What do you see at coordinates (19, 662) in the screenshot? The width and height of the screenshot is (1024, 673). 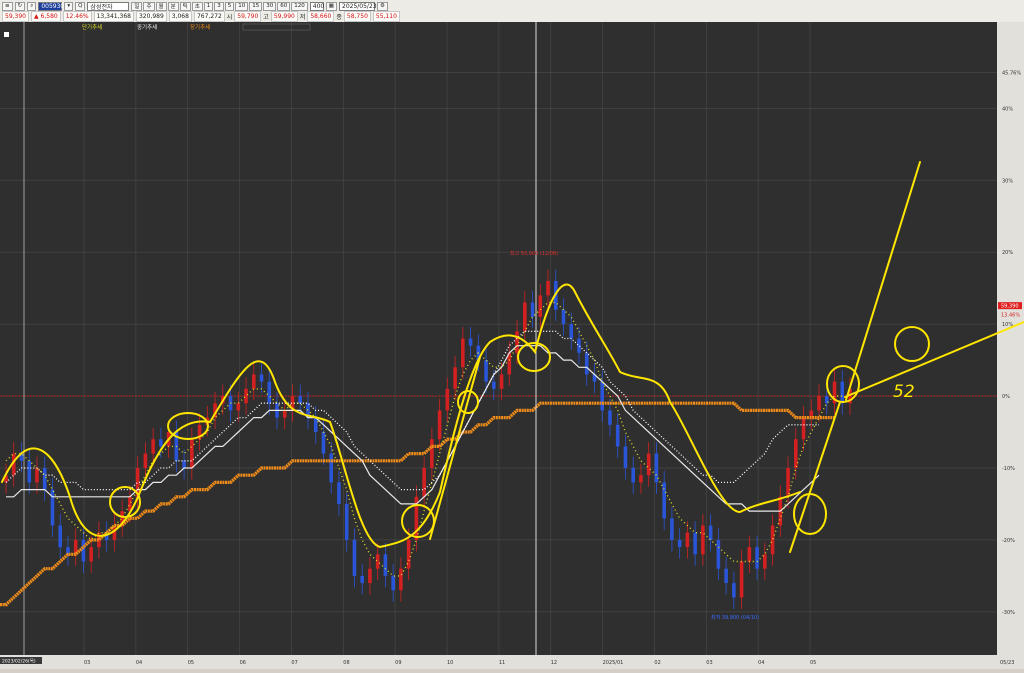 I see `axis-left-tag: 2023/02/26(목)` at bounding box center [19, 662].